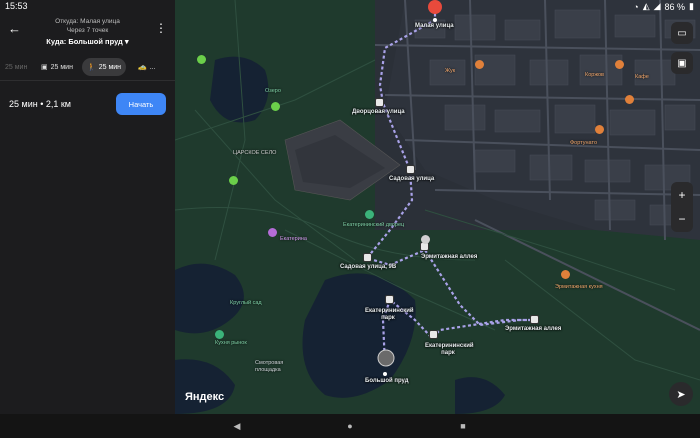 This screenshot has height=438, width=700. What do you see at coordinates (584, 143) in the screenshot?
I see `place-fortunato: Фортунато` at bounding box center [584, 143].